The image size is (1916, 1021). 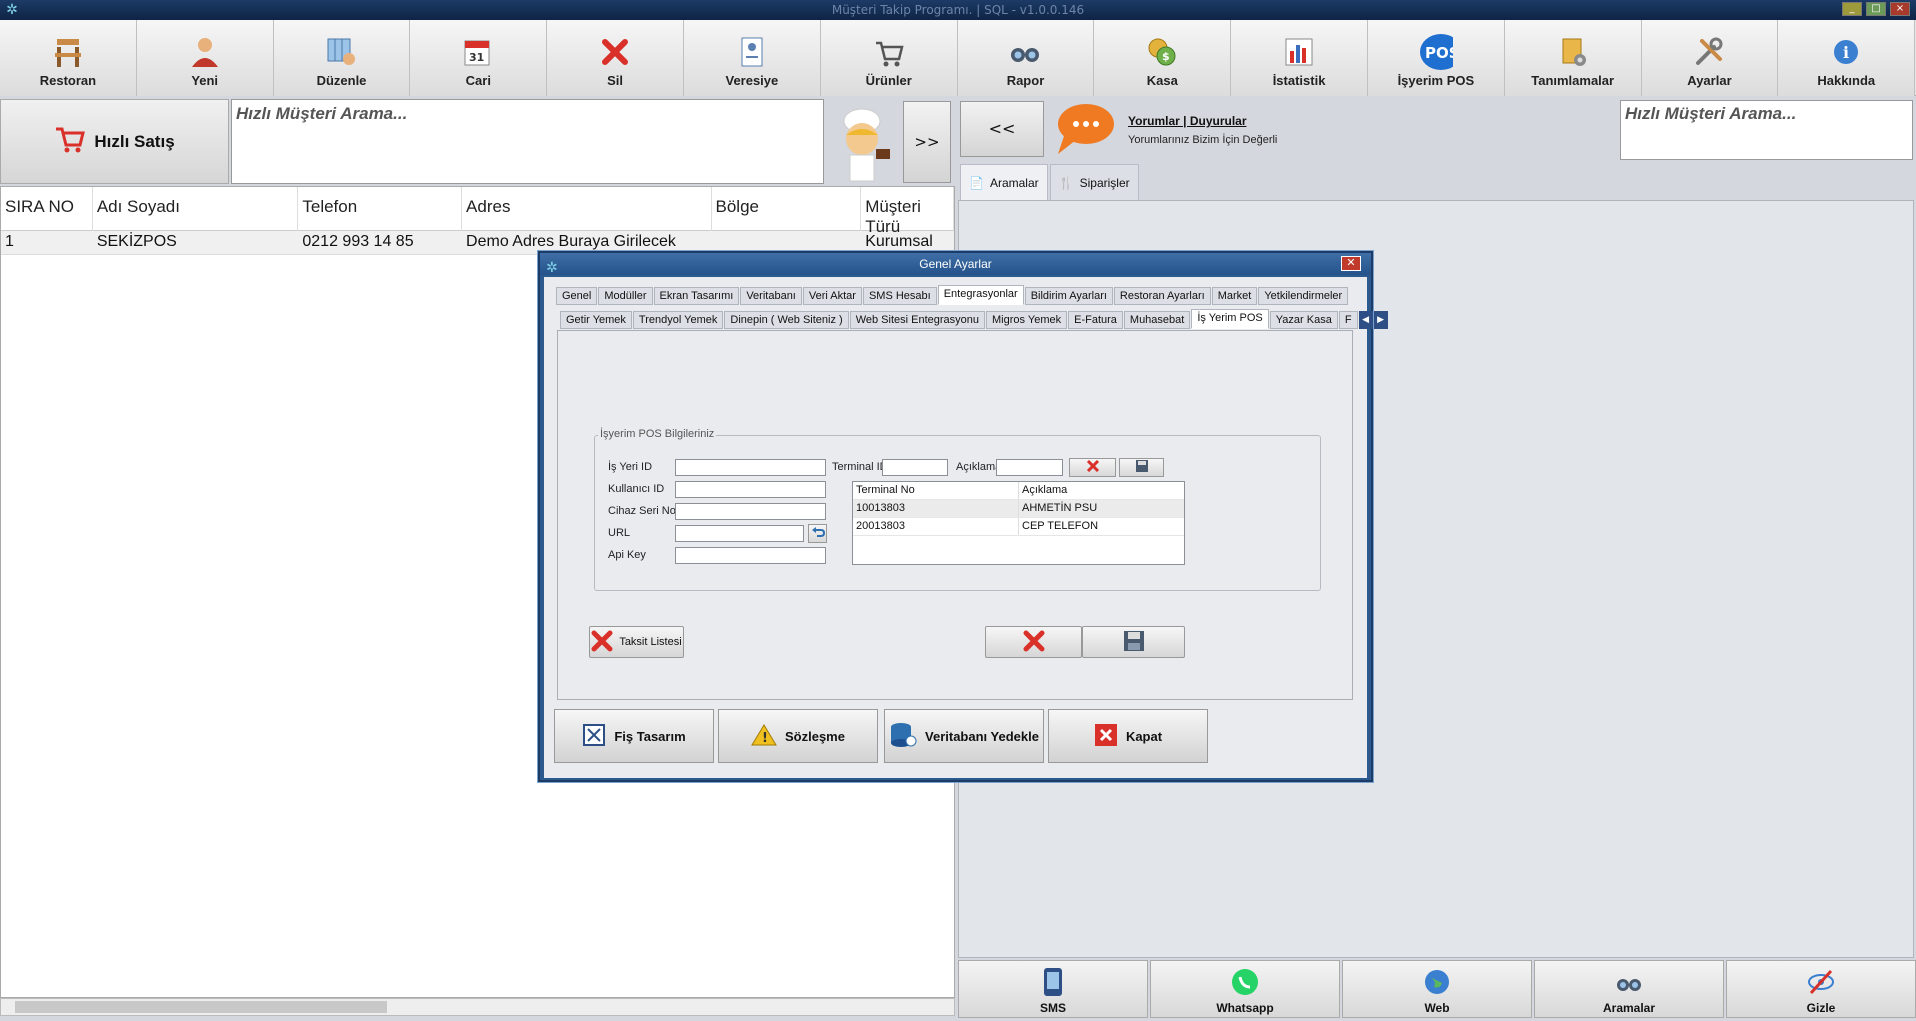 I want to click on tab-restoran-ayarlari: Restoran Ayarları, so click(x=1162, y=296).